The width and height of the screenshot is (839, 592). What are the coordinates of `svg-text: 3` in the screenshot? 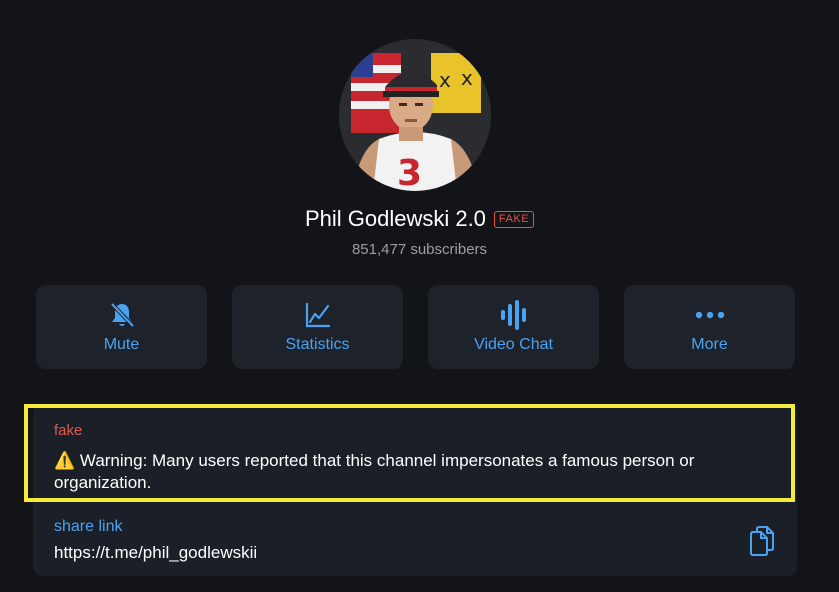 It's located at (409, 172).